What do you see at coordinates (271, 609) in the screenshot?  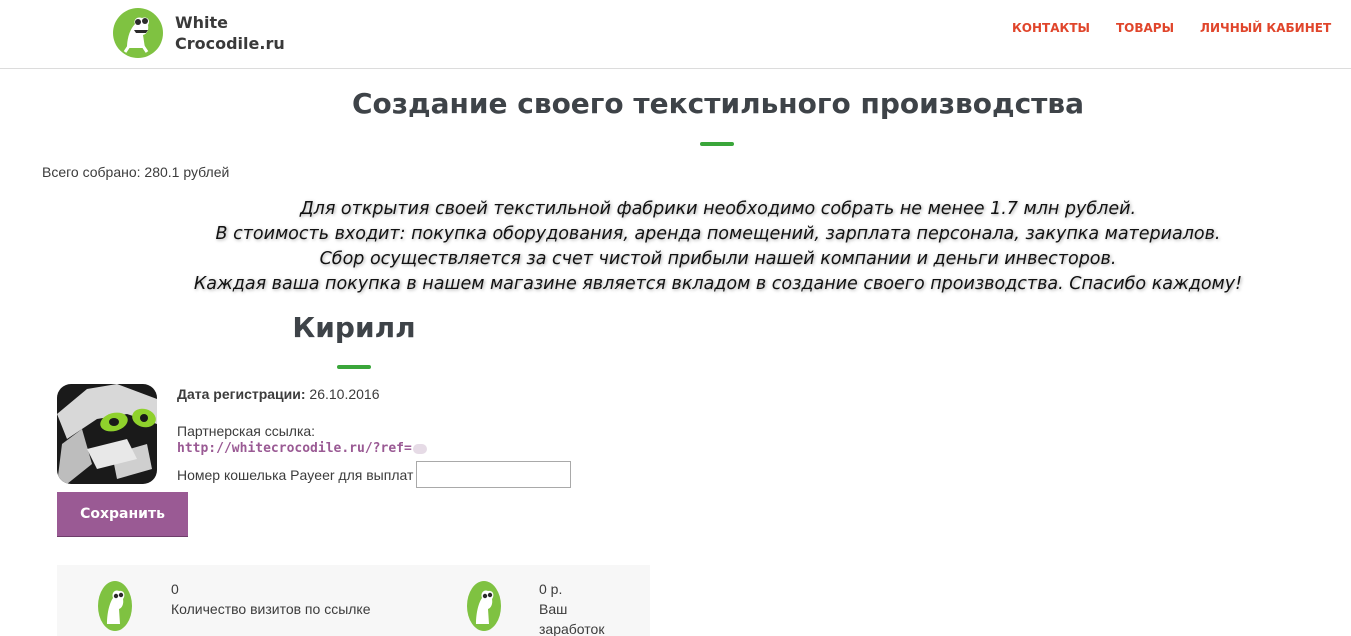 I see `stat-label: Количество визитов по ссылке` at bounding box center [271, 609].